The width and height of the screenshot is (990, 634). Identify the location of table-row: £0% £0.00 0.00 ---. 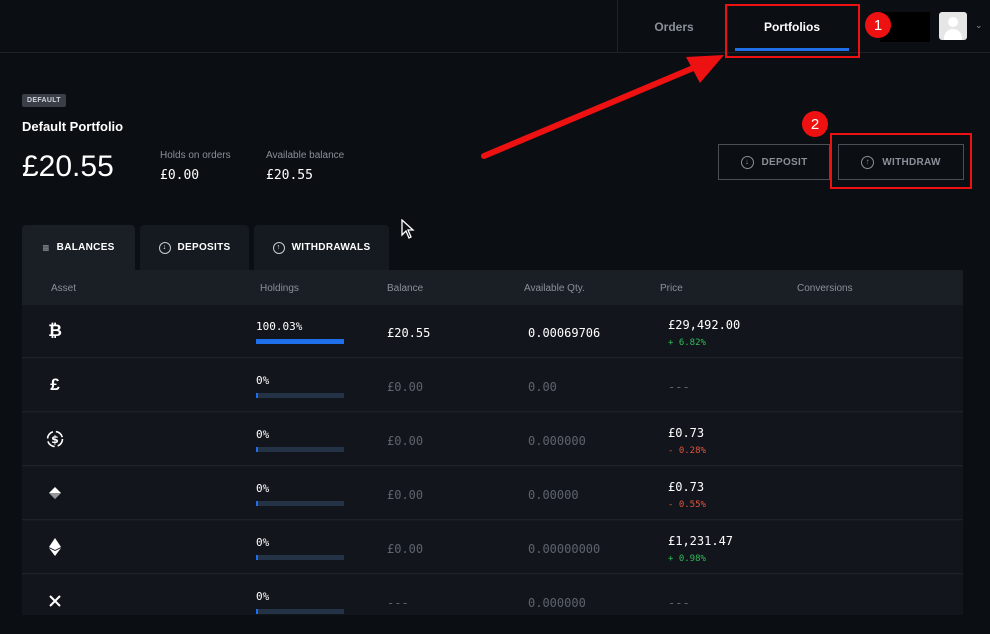
(492, 385).